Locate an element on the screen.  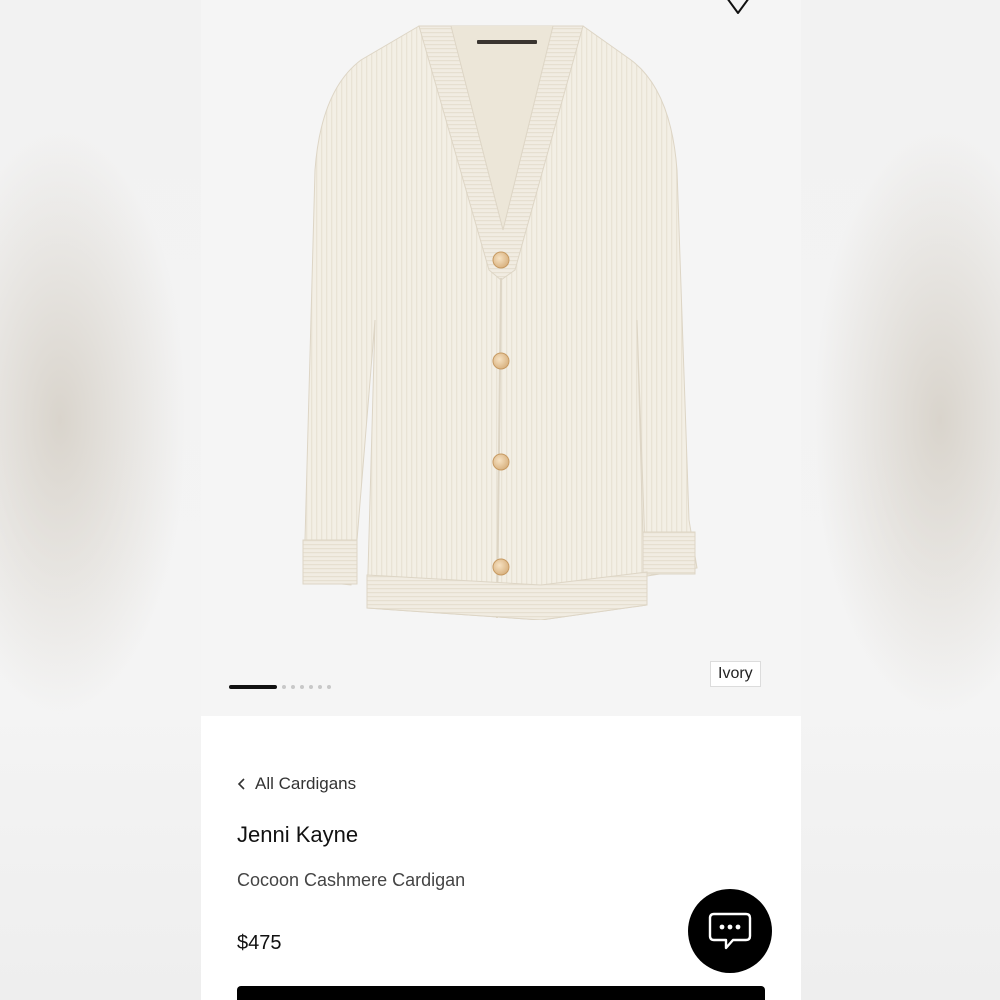
breadcrumb-back-link: All Cardigans is located at coordinates (296, 784).